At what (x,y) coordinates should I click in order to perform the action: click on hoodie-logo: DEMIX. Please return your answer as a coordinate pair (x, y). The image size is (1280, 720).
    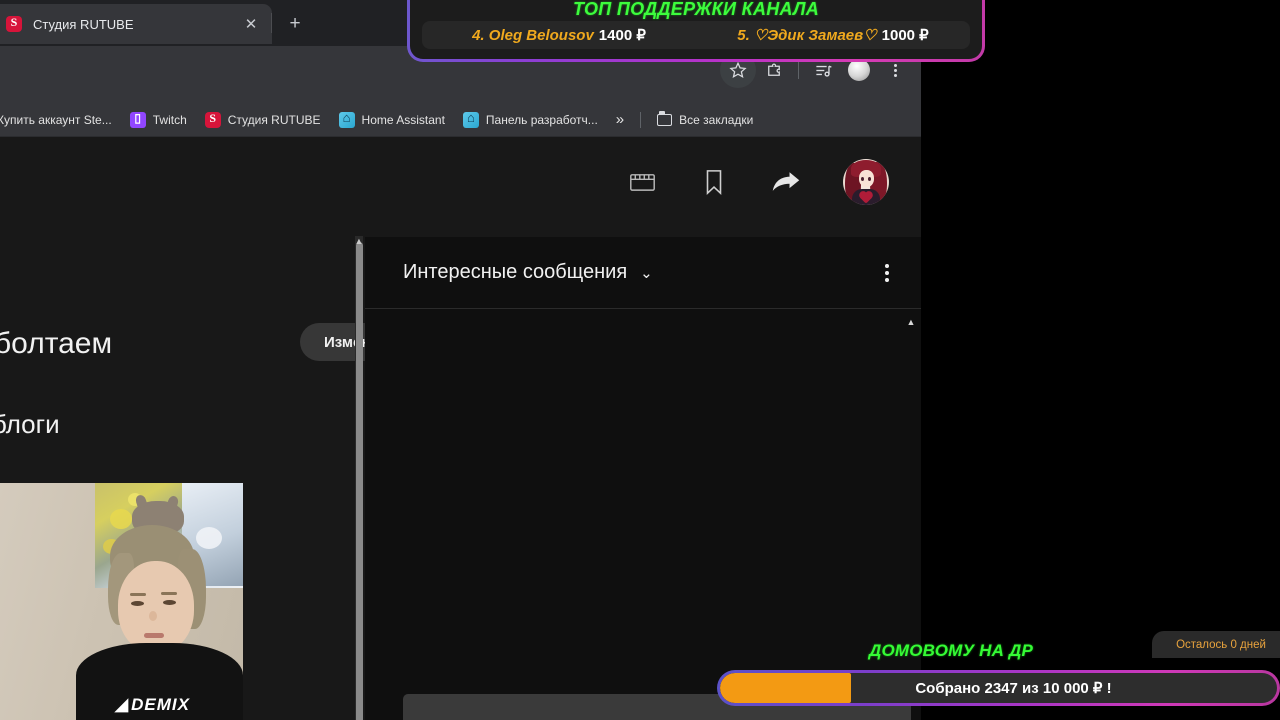
    Looking at the image, I should click on (152, 705).